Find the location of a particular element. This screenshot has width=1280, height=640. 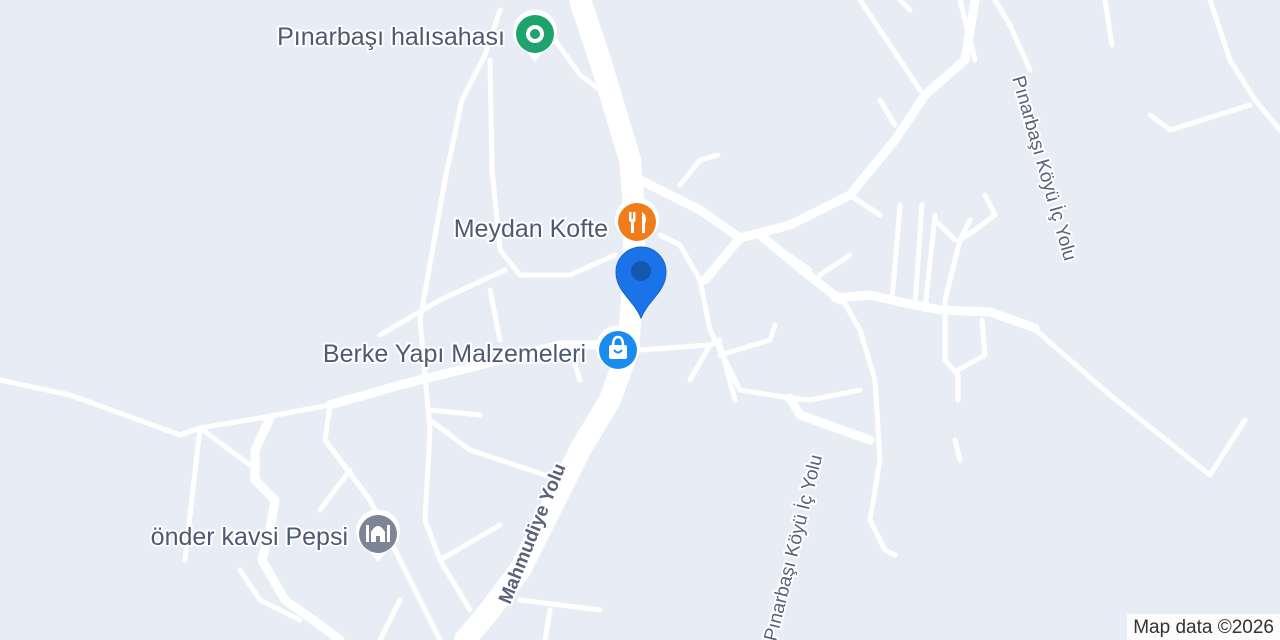

poi-label: Pınarbaşı halısahası is located at coordinates (391, 37).